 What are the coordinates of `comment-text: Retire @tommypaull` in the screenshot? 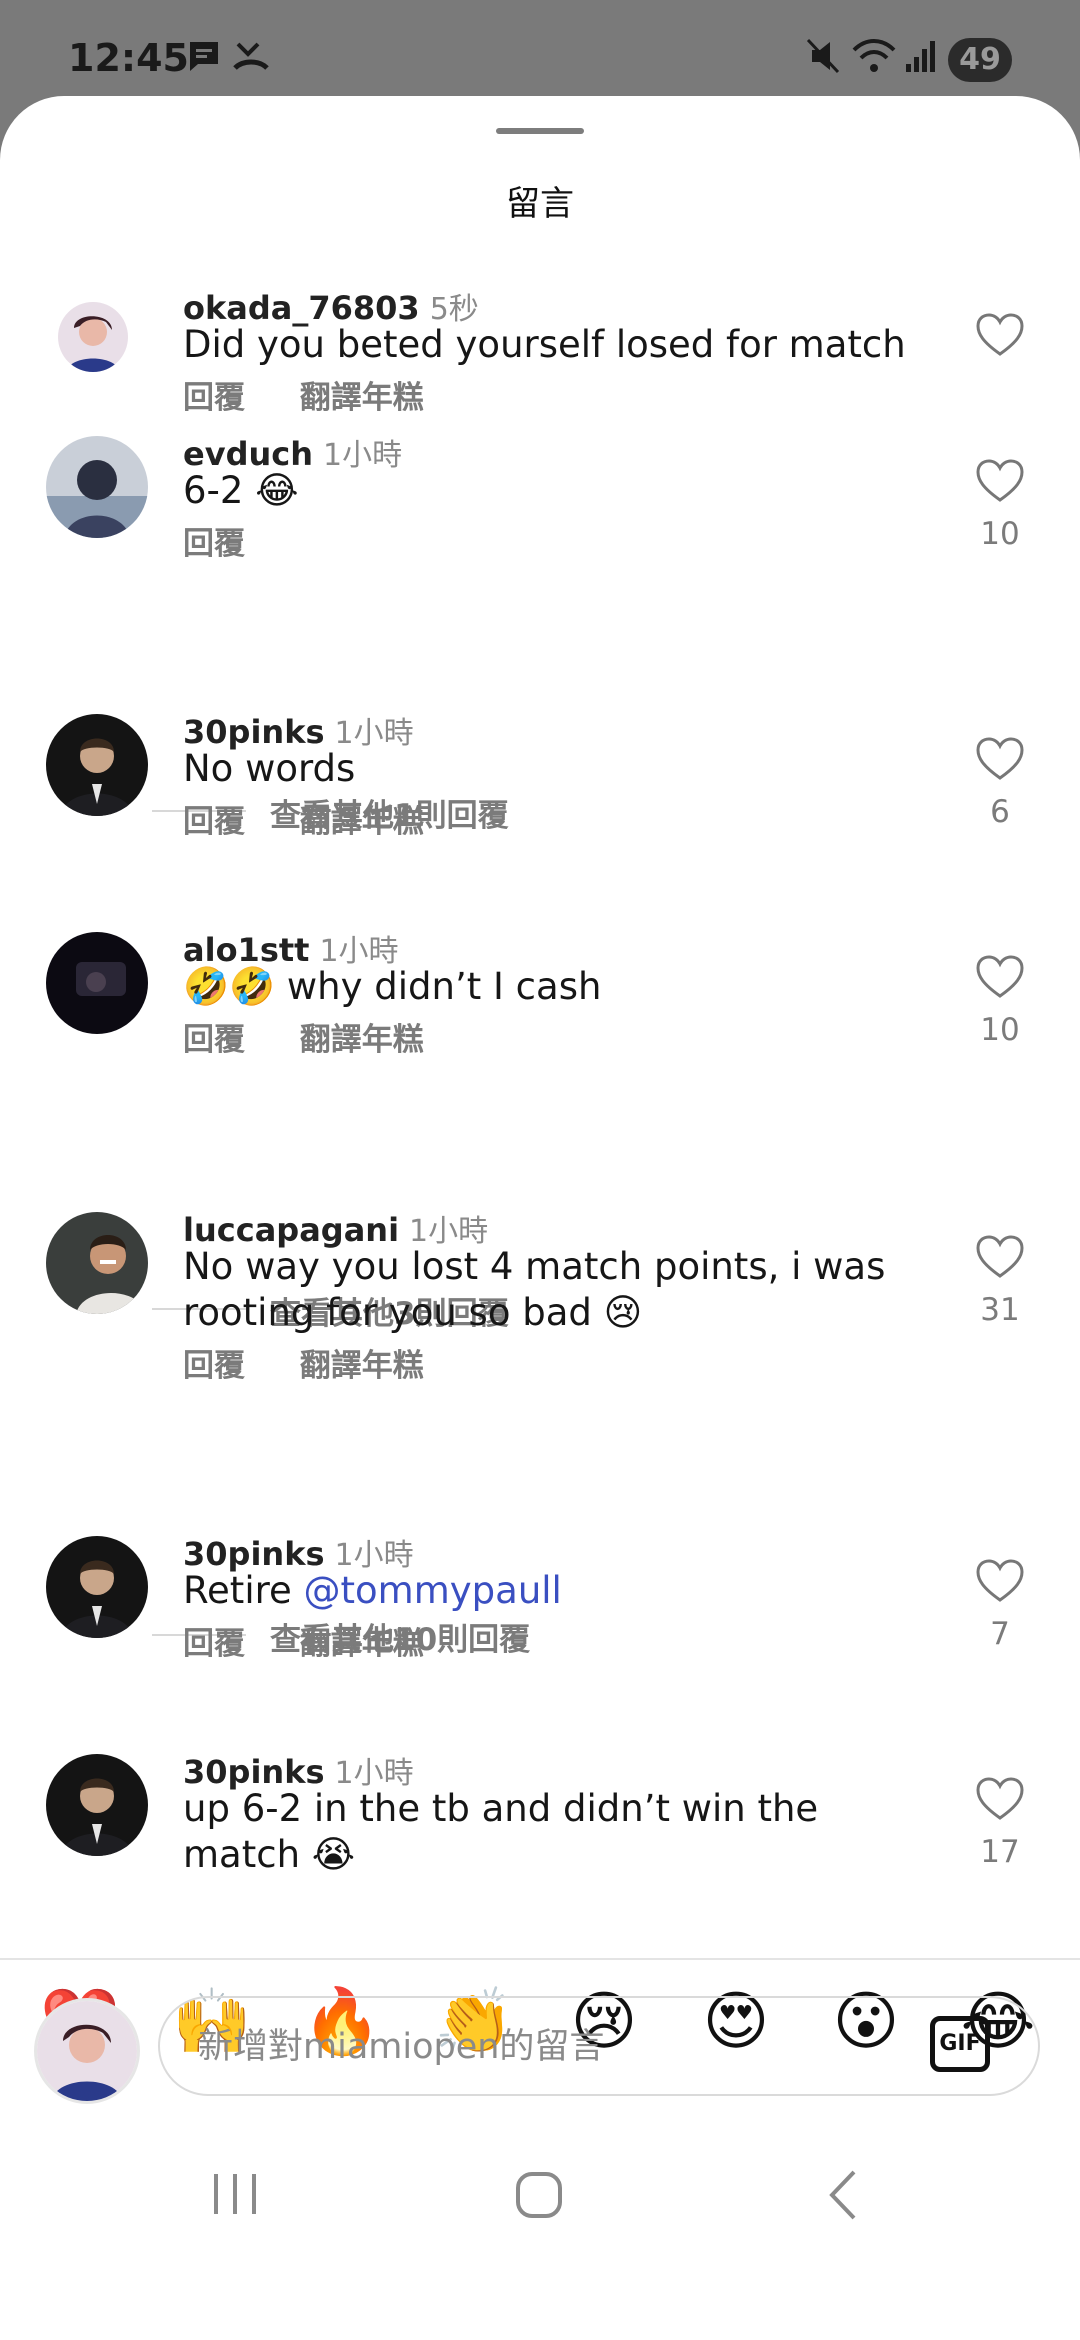 It's located at (372, 1590).